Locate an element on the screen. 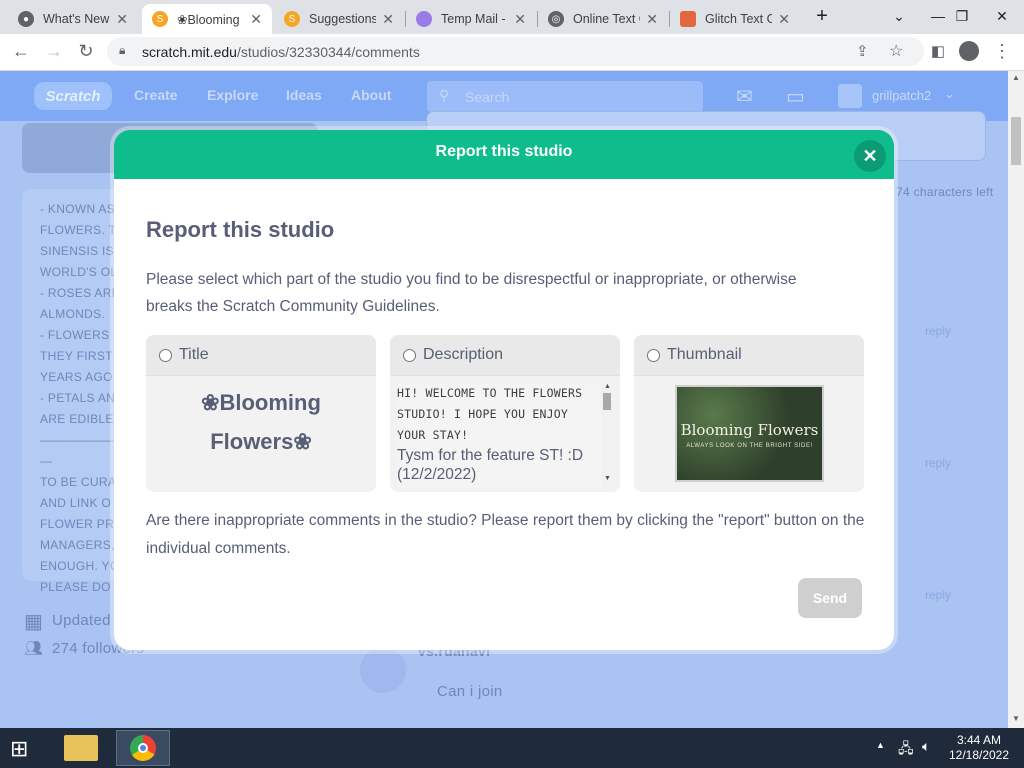  back-icon: ← is located at coordinates (21, 51).